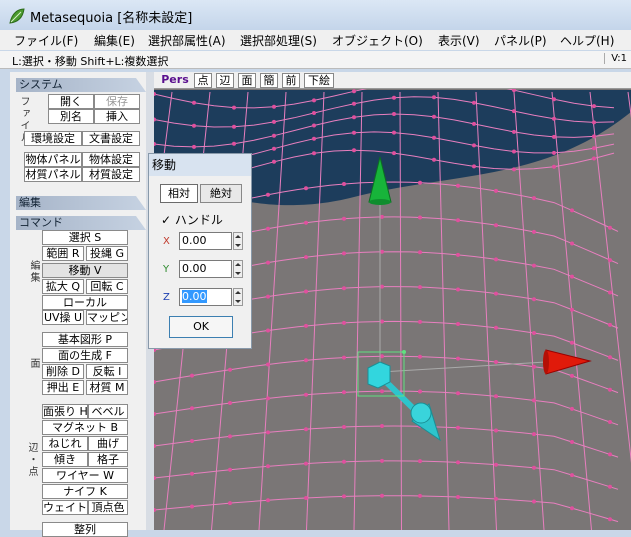 This screenshot has width=631, height=537. I want to click on uv-button: UV操 U, so click(63, 317).